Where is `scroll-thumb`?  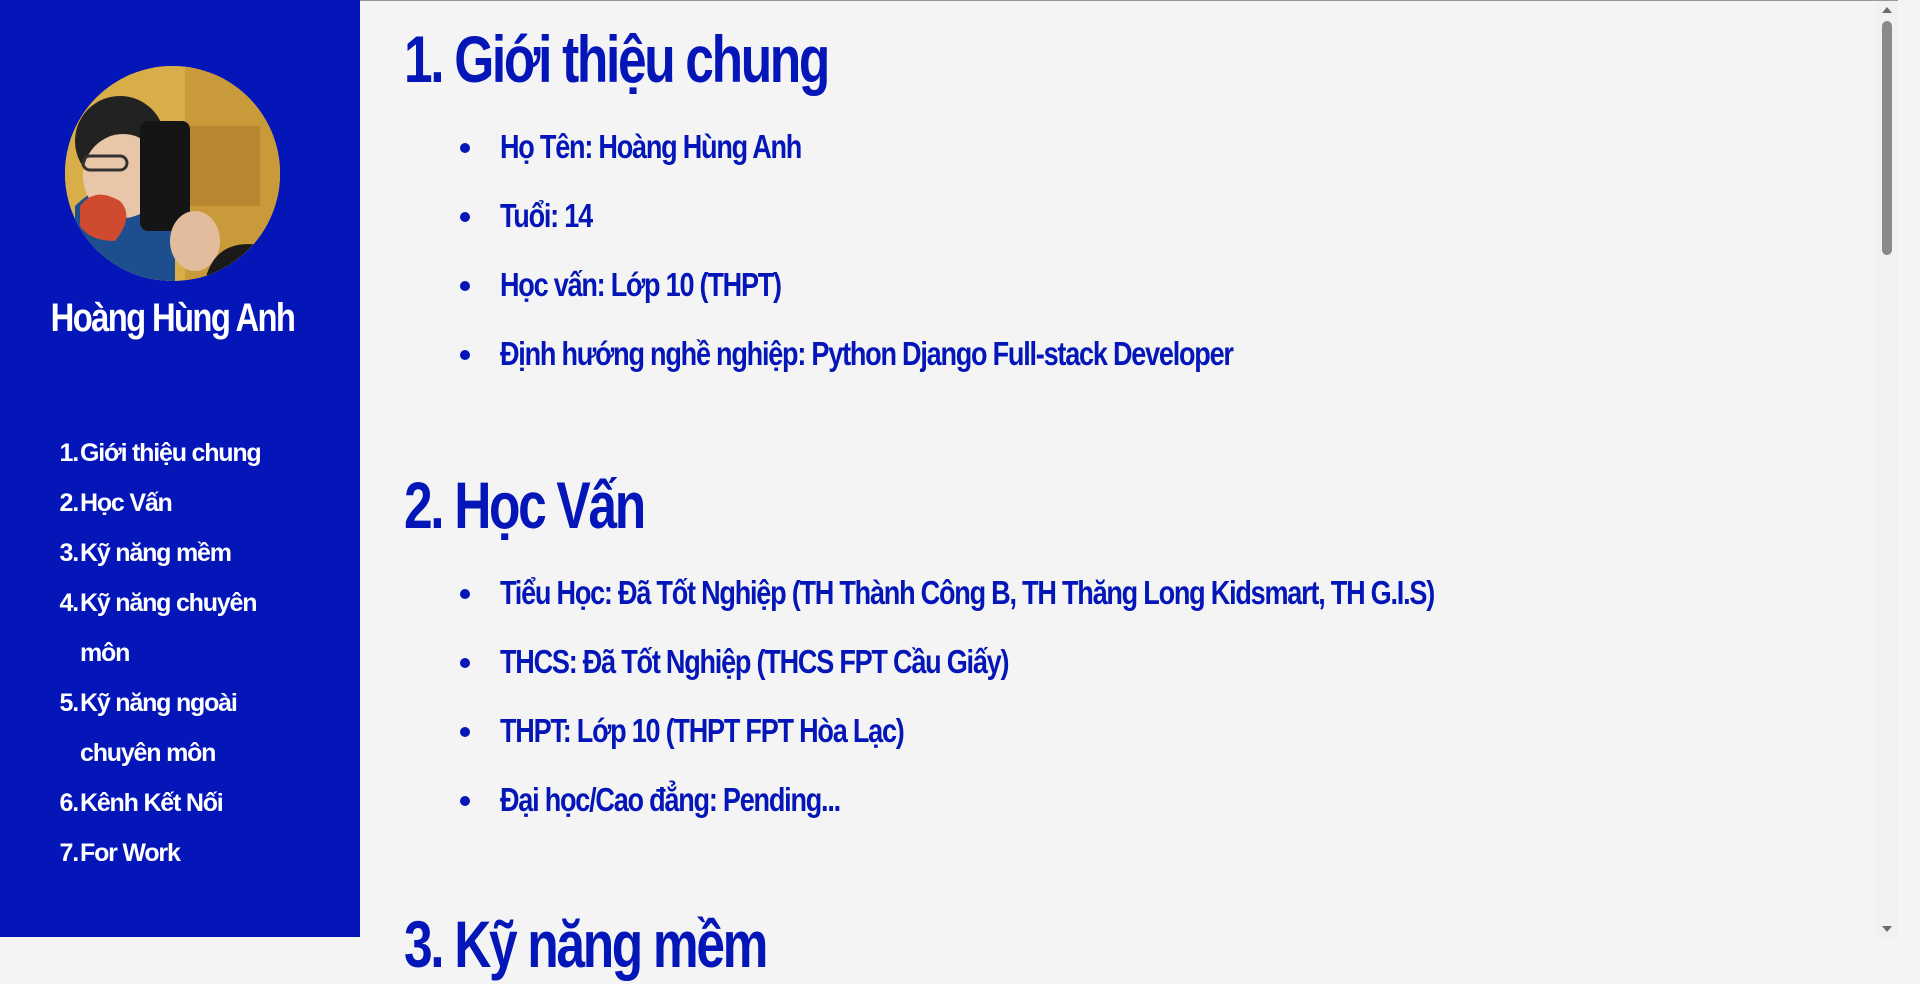
scroll-thumb is located at coordinates (1887, 138).